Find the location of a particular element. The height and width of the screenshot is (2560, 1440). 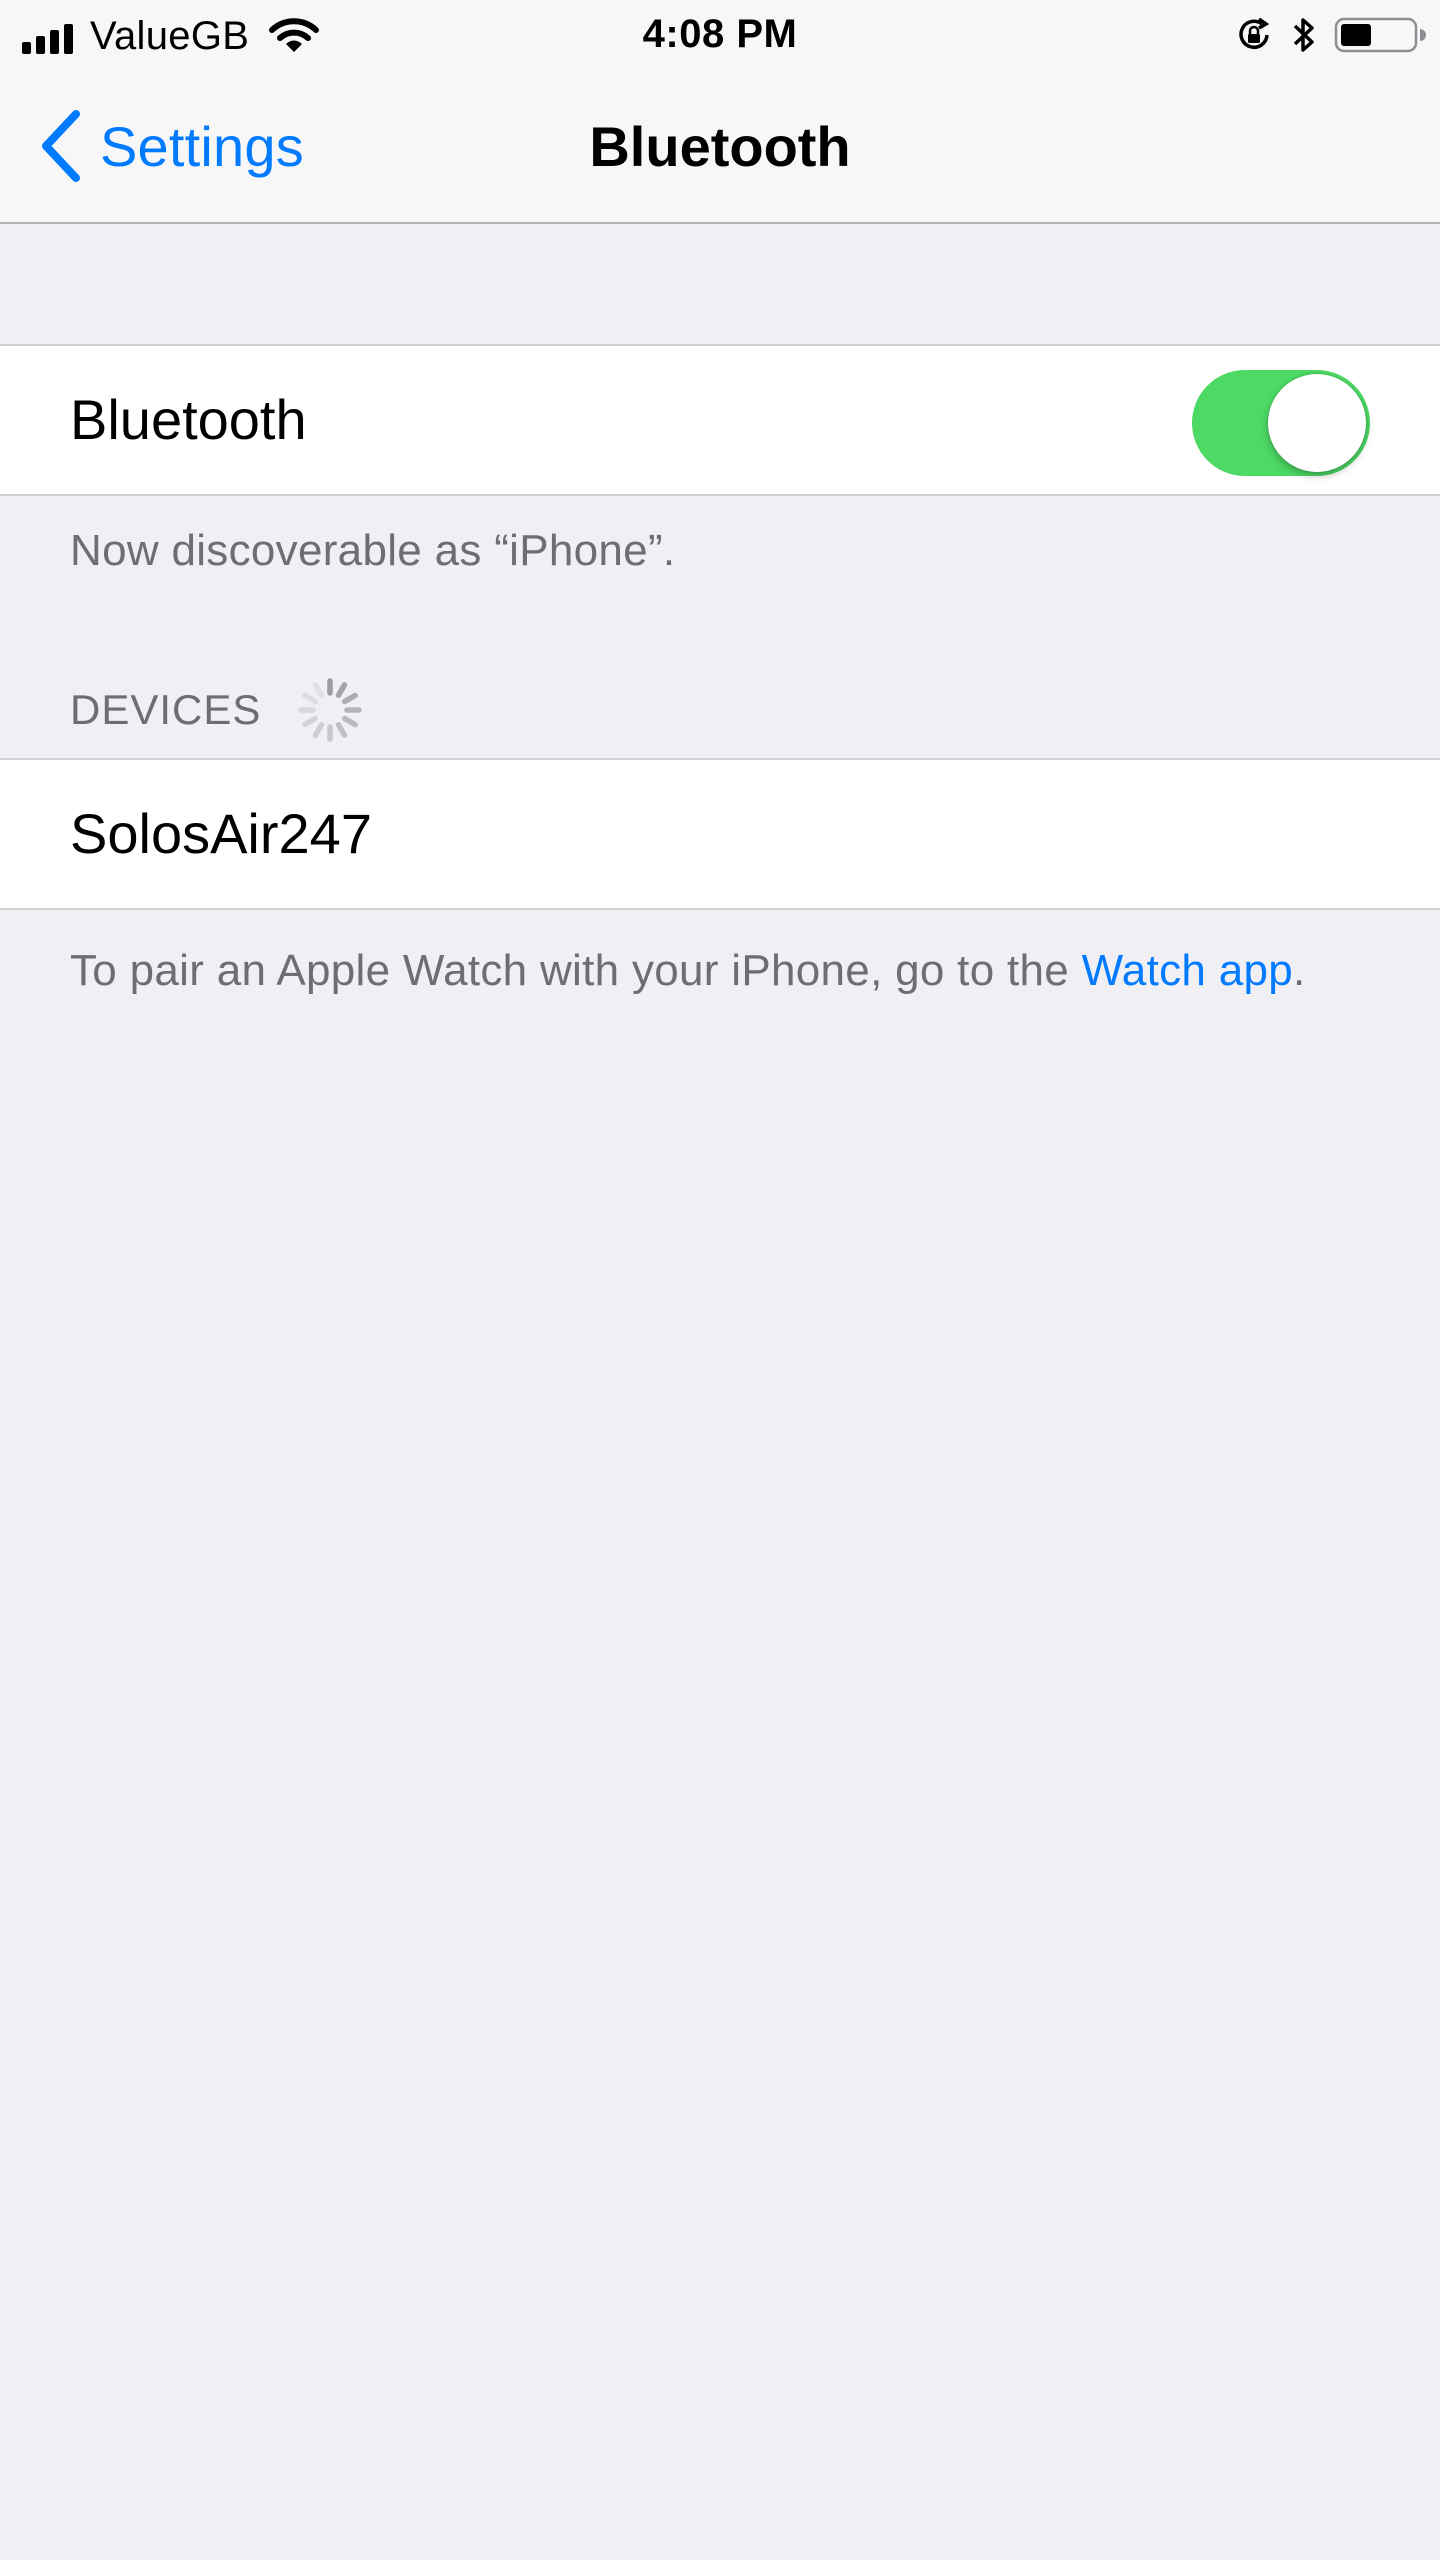

bluetooth-toggle is located at coordinates (1281, 423).